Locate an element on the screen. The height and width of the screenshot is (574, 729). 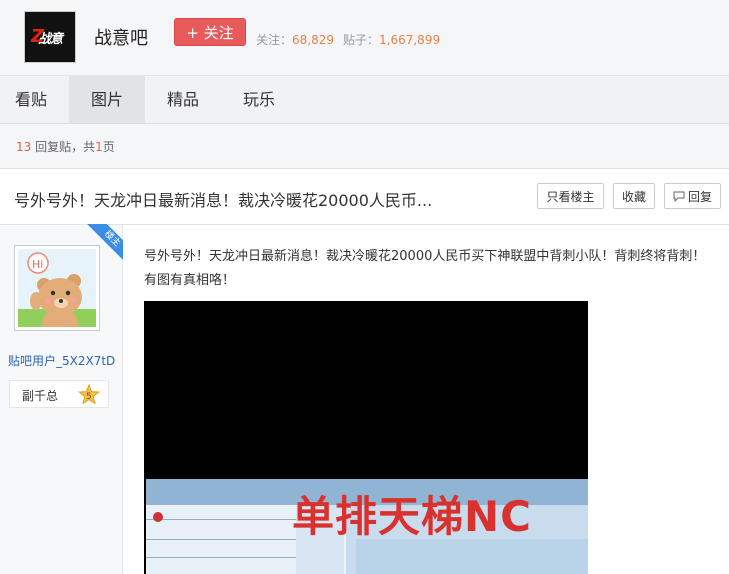
follow-stat: 关注：68,829 is located at coordinates (295, 39).